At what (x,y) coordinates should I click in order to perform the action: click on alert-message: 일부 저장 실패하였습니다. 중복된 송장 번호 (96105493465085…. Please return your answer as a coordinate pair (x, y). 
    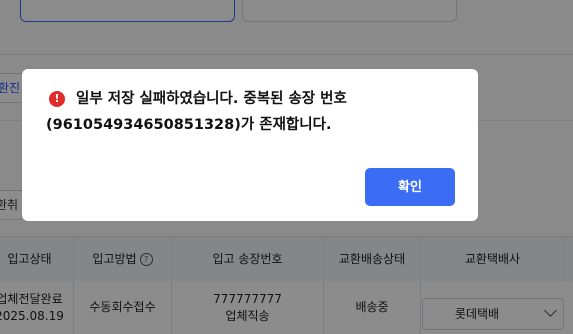
    Looking at the image, I should click on (256, 112).